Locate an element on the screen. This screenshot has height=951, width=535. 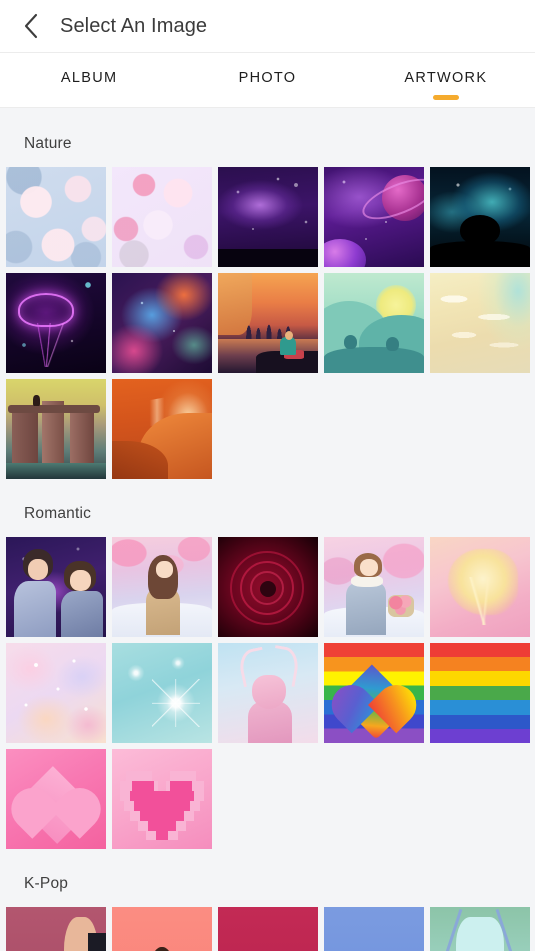
tile-purple-galaxy-forest is located at coordinates (268, 217).